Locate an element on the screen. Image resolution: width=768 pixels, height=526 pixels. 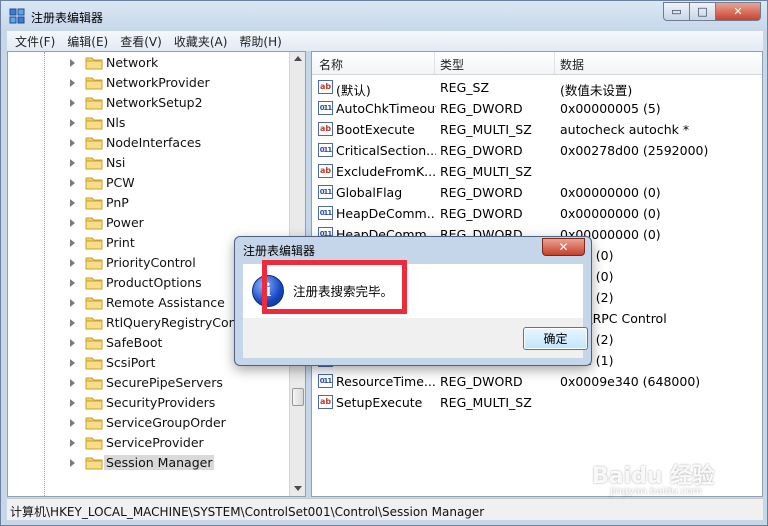
dialog-close-button: ✕ is located at coordinates (563, 247).